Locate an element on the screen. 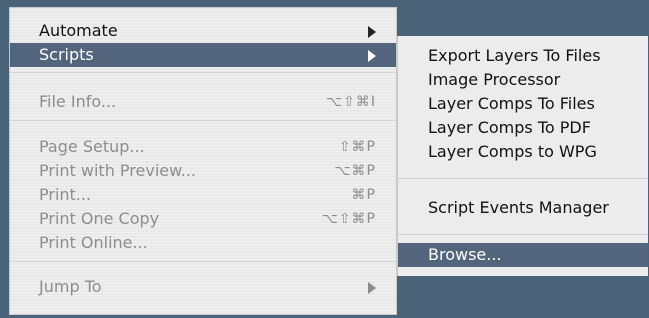  menu-item-shortcut: ⌘P is located at coordinates (363, 195).